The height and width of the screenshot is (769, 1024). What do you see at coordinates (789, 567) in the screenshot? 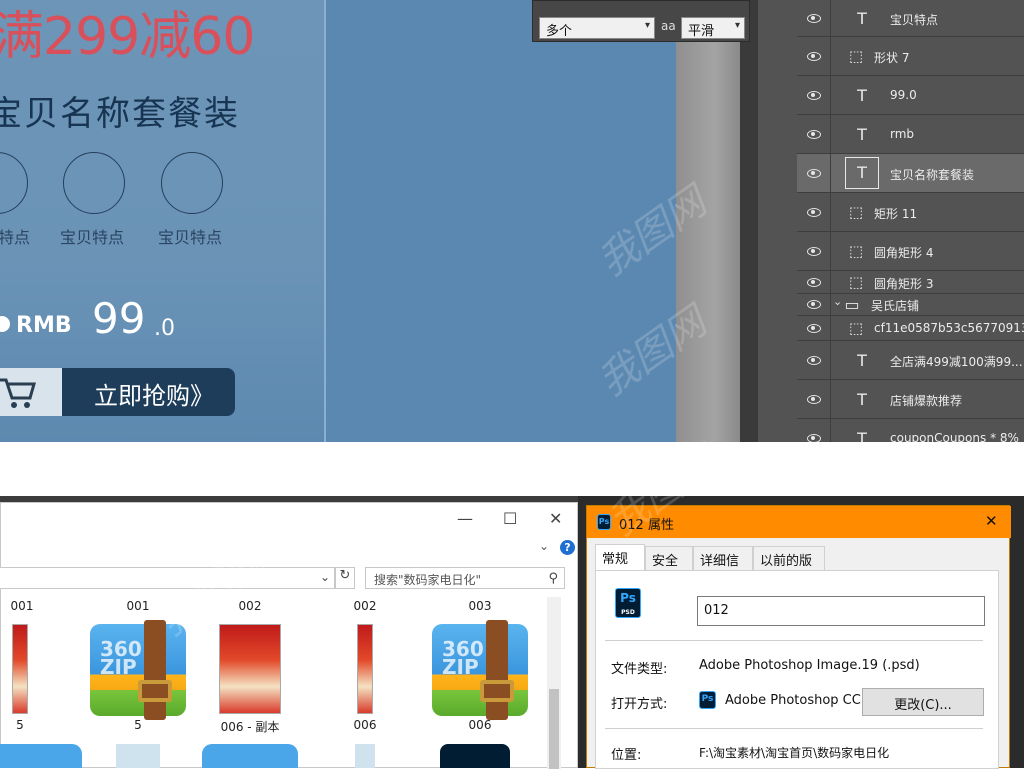
I see `tab-previous-versions: 以前的版本` at bounding box center [789, 567].